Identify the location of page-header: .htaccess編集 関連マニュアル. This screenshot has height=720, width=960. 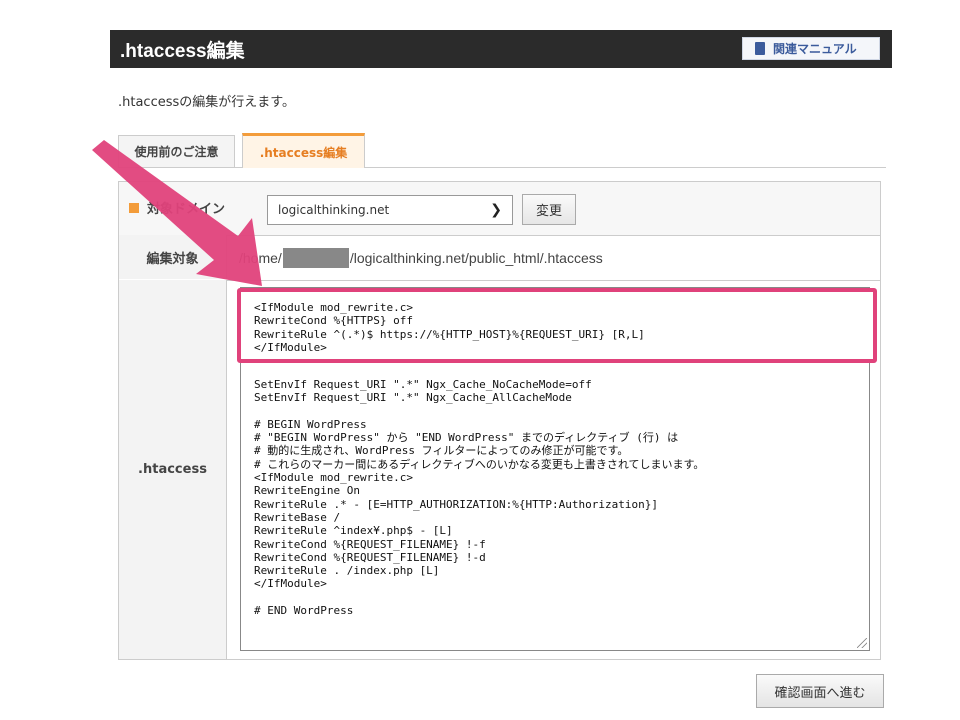
(501, 49).